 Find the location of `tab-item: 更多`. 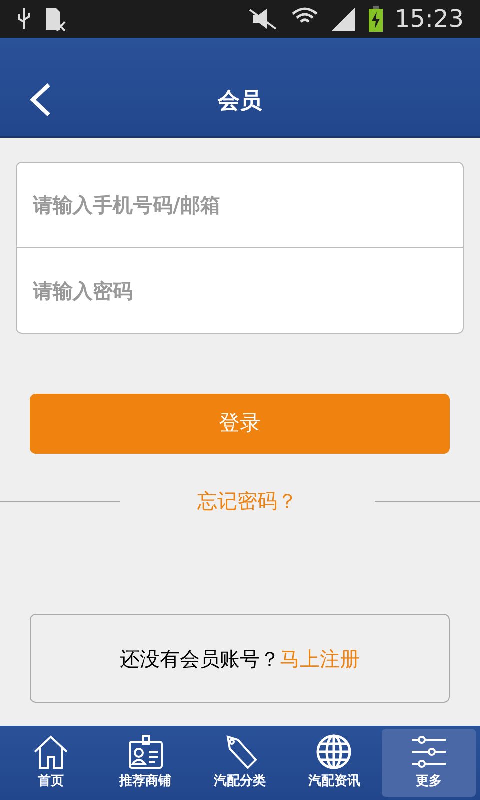

tab-item: 更多 is located at coordinates (429, 763).